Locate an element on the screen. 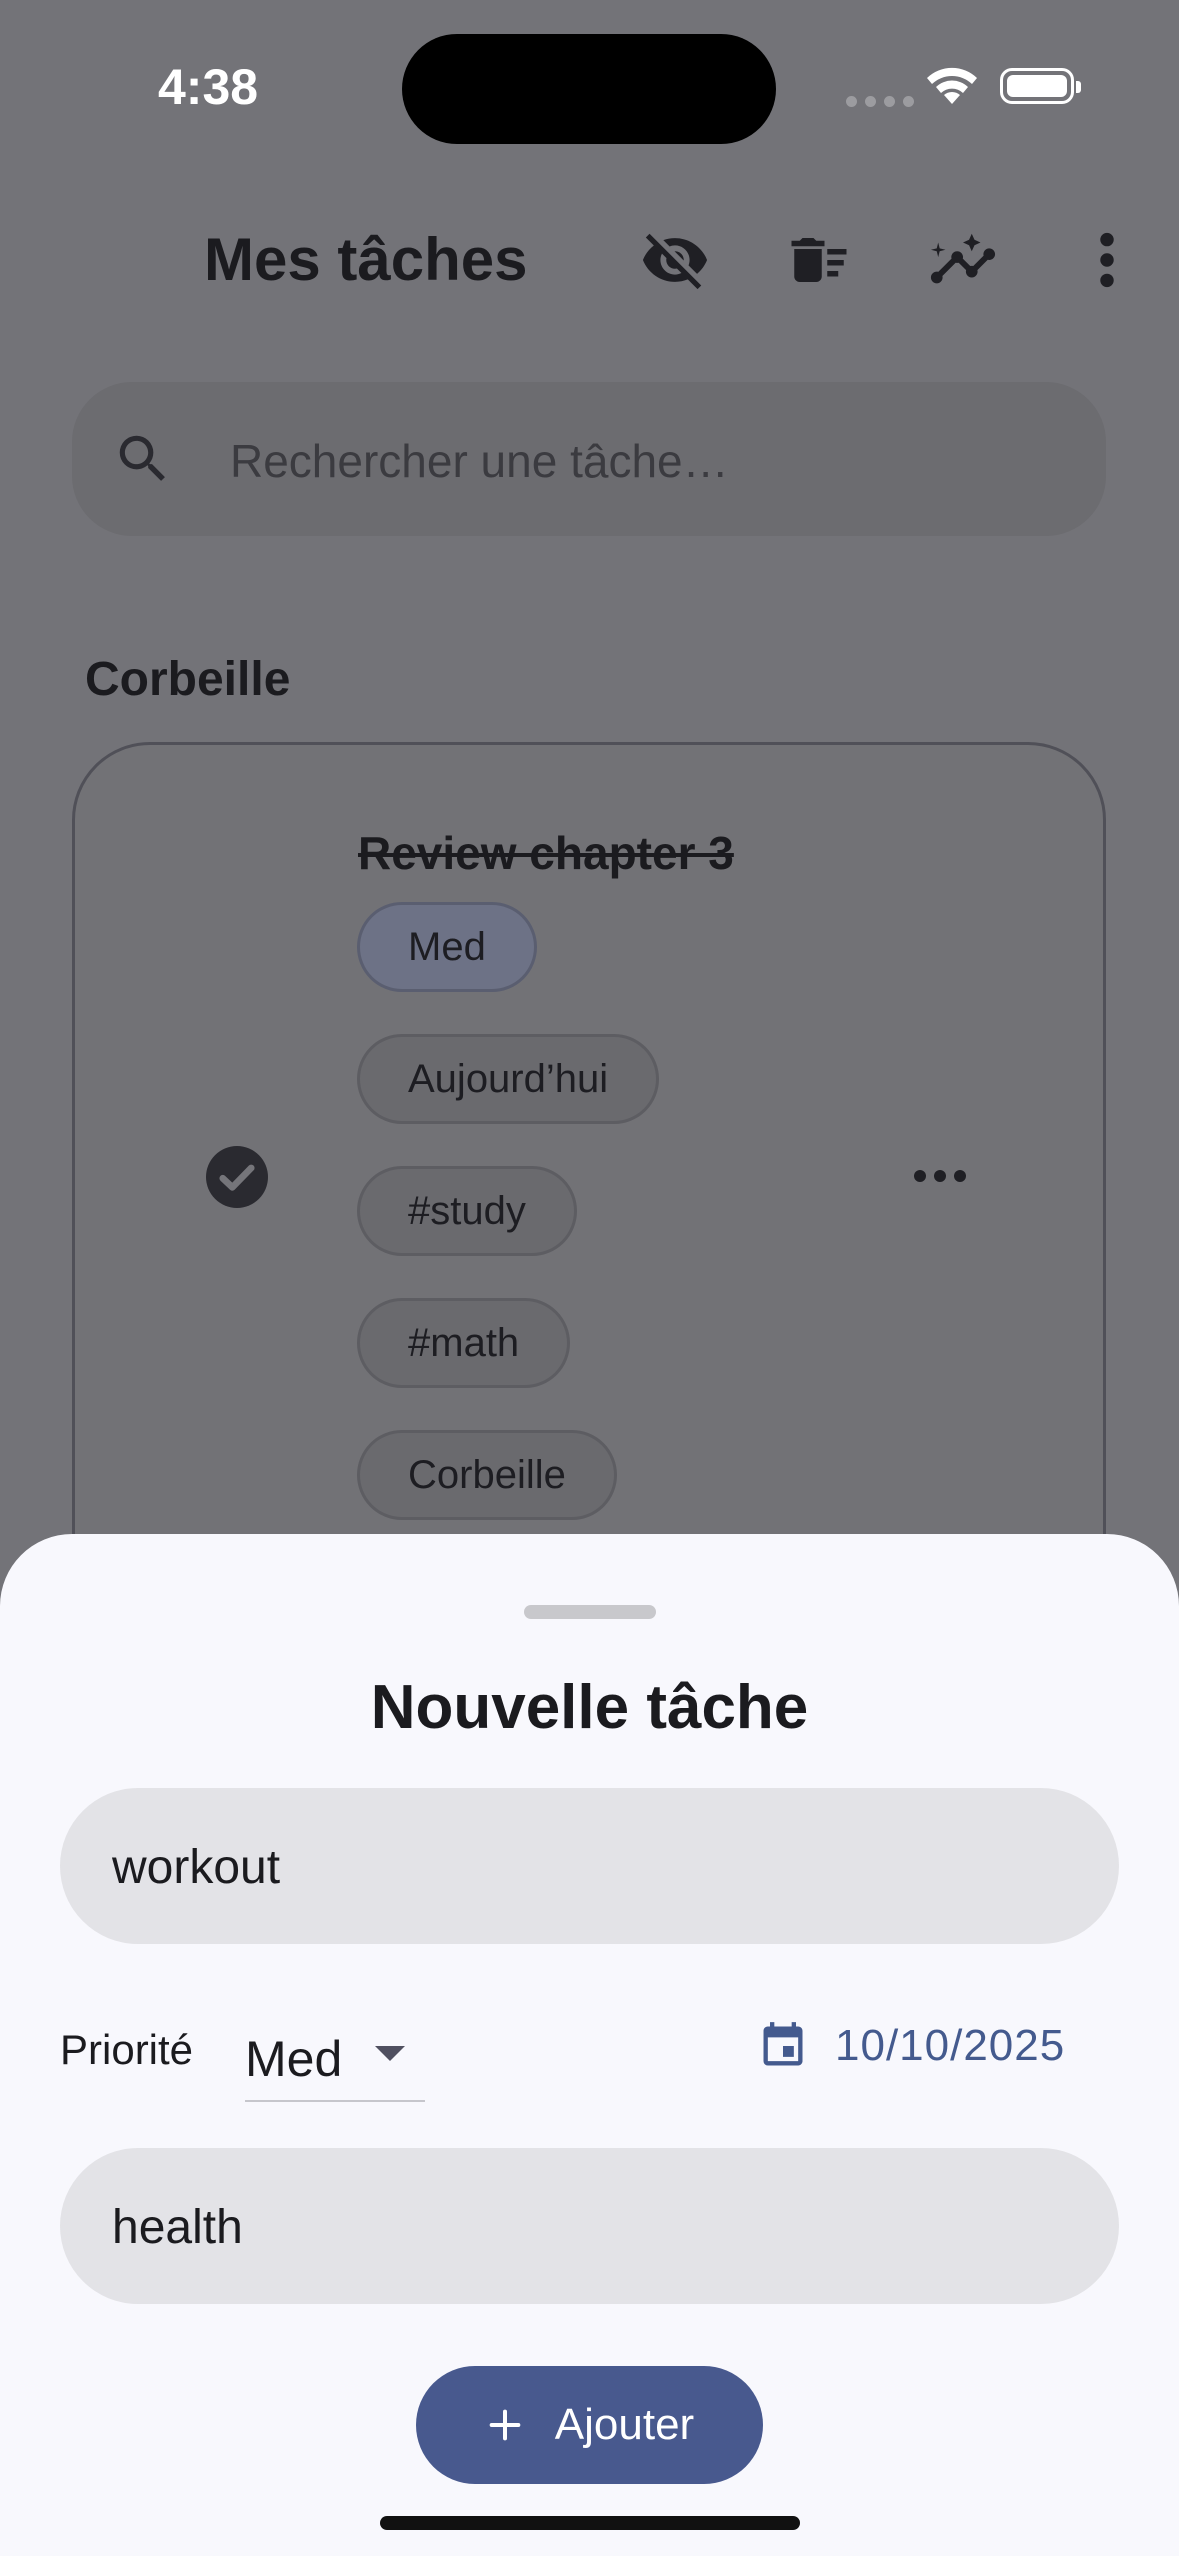 The width and height of the screenshot is (1179, 2556). sheet-title: Nouvelle tâche is located at coordinates (589, 1707).